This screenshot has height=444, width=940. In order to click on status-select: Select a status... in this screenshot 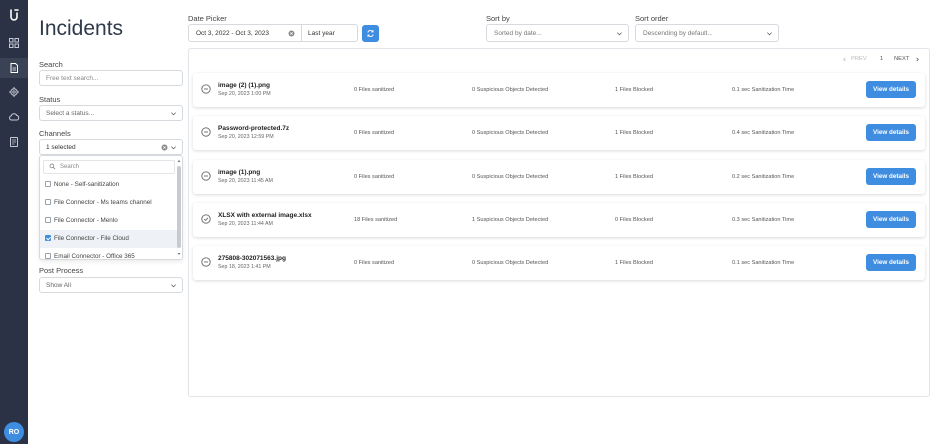, I will do `click(111, 113)`.